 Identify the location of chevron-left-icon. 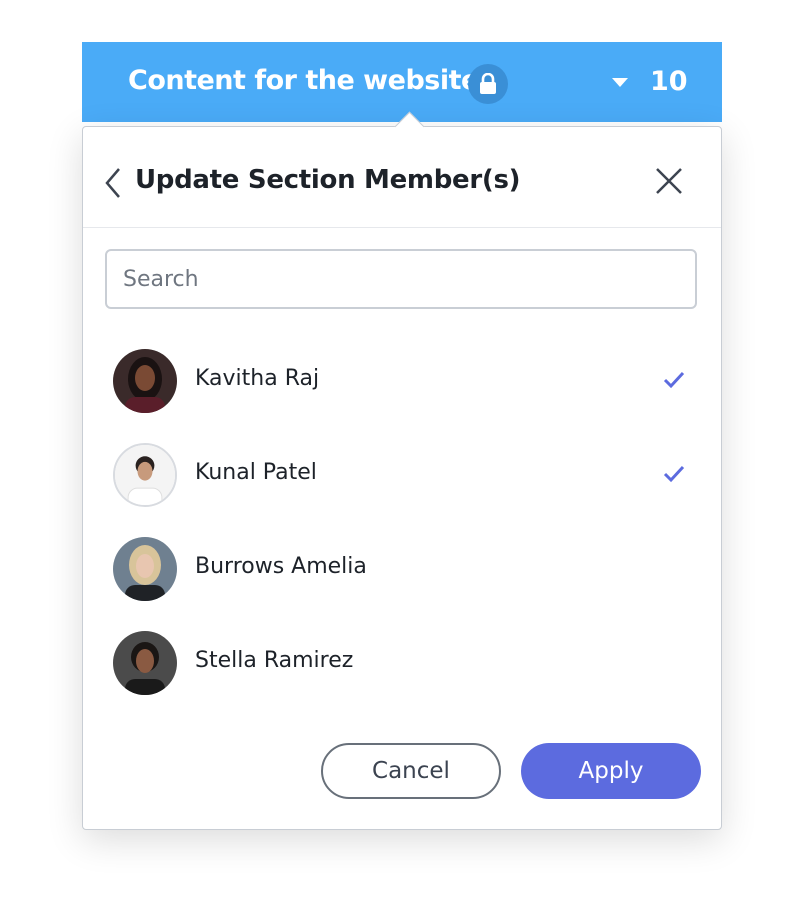
(113, 185).